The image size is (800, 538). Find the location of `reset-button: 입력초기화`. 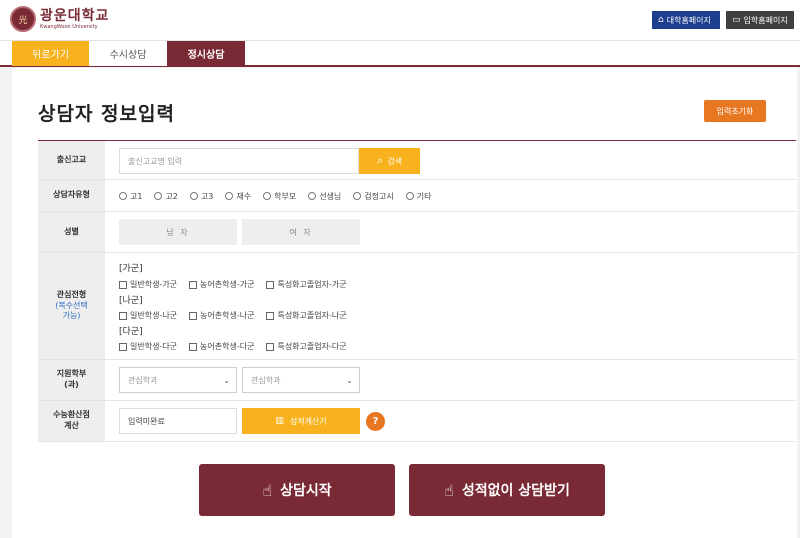

reset-button: 입력초기화 is located at coordinates (735, 111).